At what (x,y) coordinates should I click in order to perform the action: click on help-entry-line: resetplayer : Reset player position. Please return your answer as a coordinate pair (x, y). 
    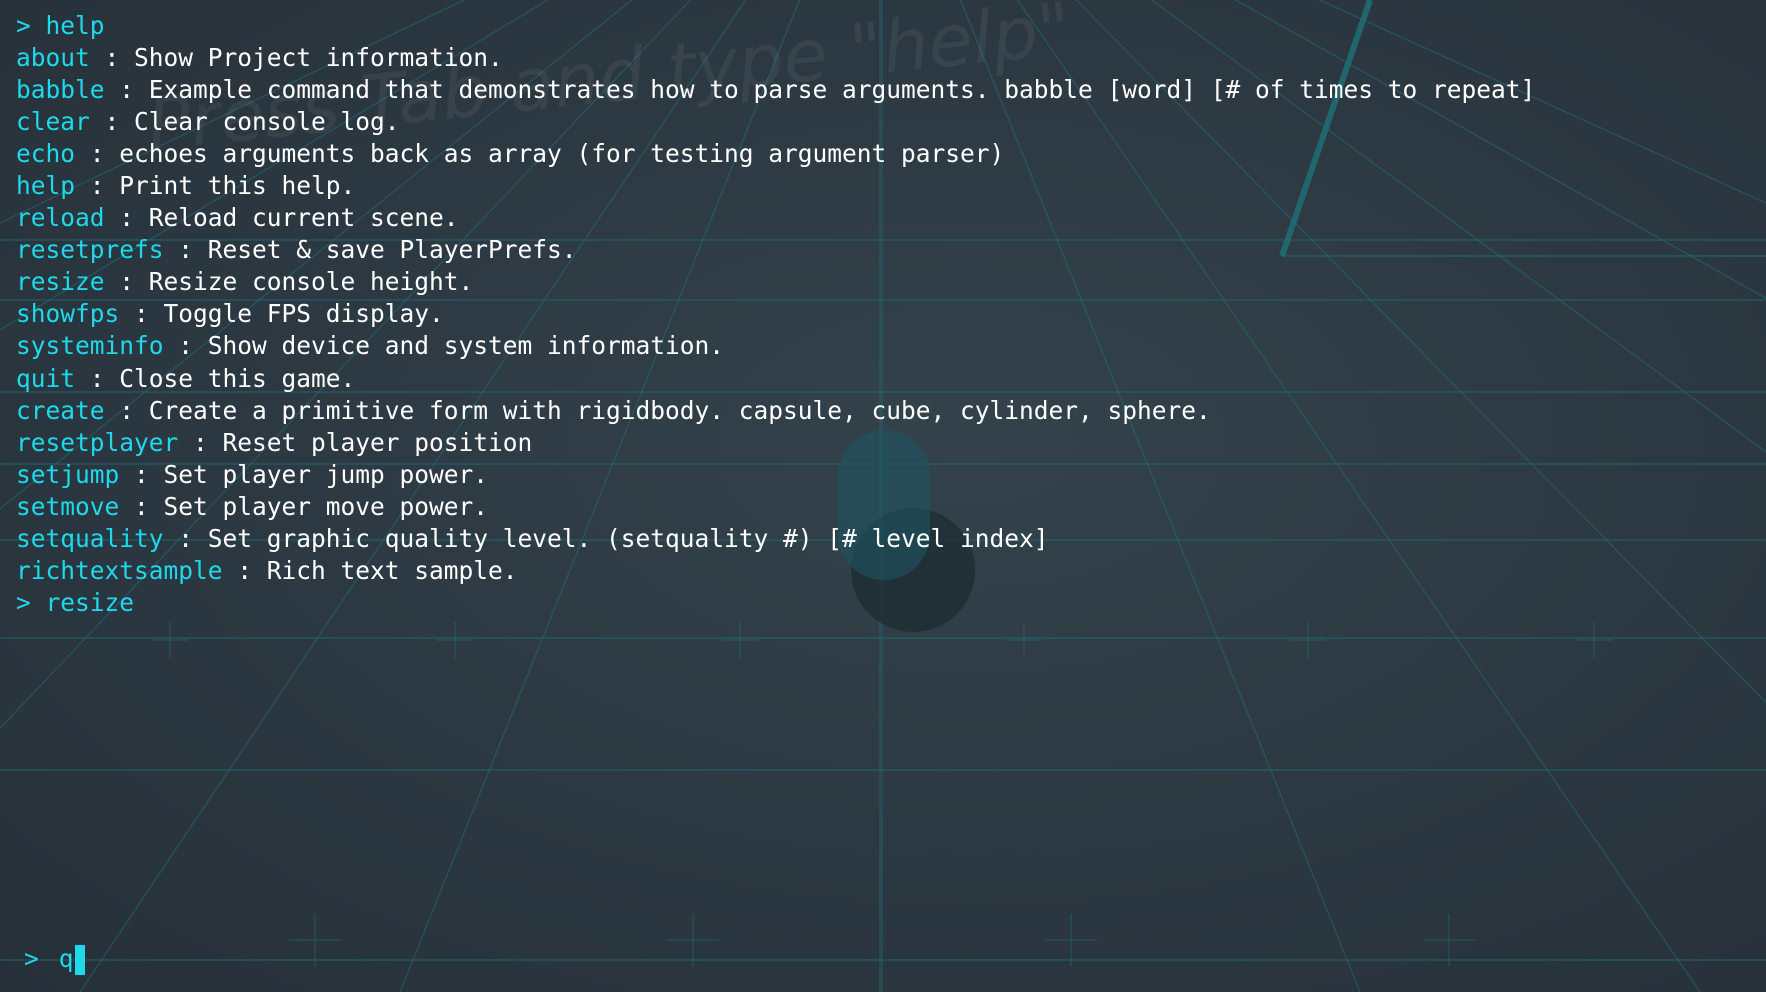
    Looking at the image, I should click on (886, 443).